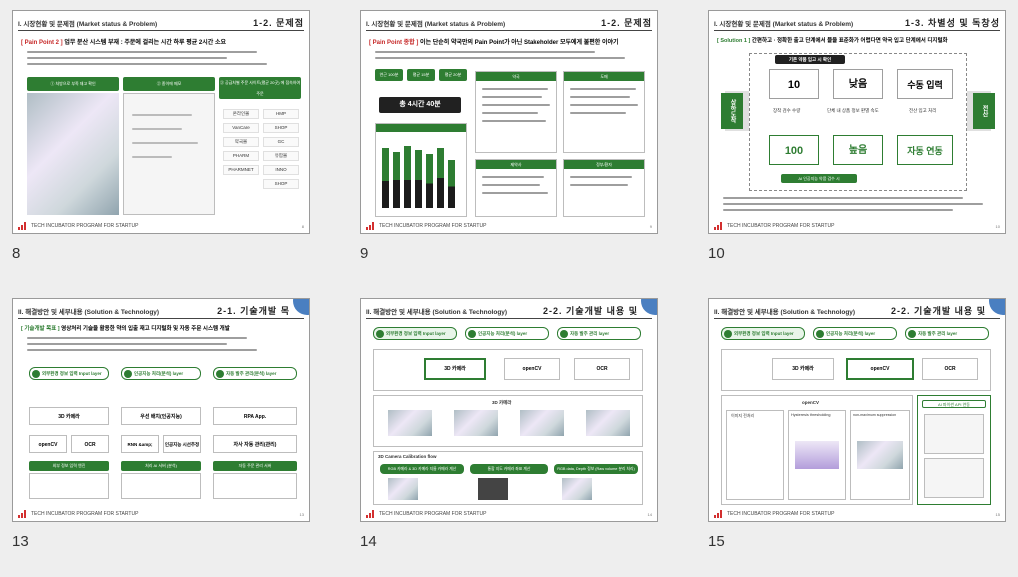 This screenshot has height=577, width=1018. I want to click on tech-item-selected: 3D 카메라, so click(455, 369).